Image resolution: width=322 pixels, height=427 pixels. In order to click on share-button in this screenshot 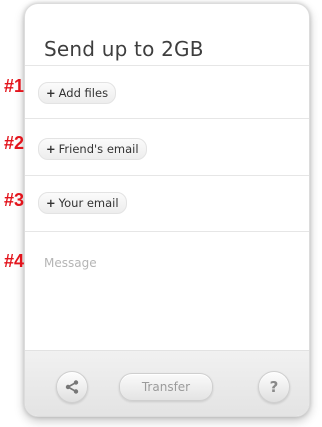, I will do `click(72, 387)`.